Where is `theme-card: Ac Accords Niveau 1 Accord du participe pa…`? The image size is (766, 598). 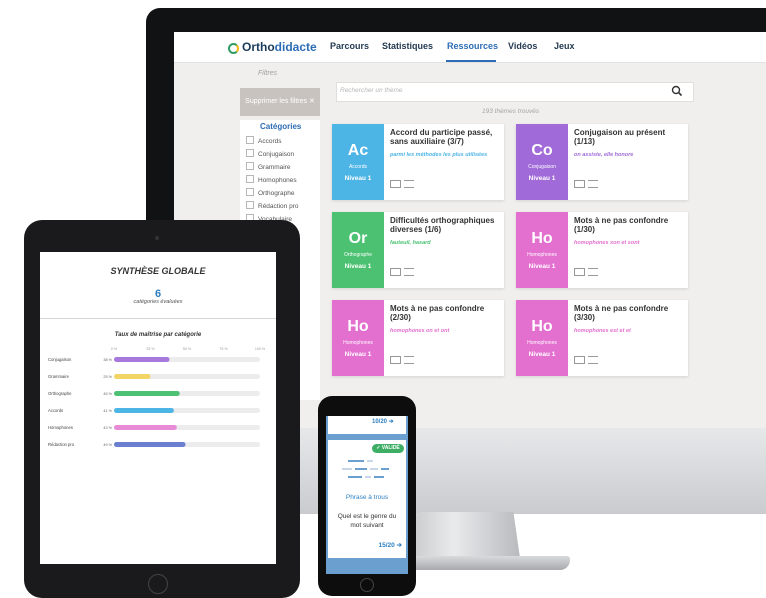 theme-card: Ac Accords Niveau 1 Accord du participe pa… is located at coordinates (418, 162).